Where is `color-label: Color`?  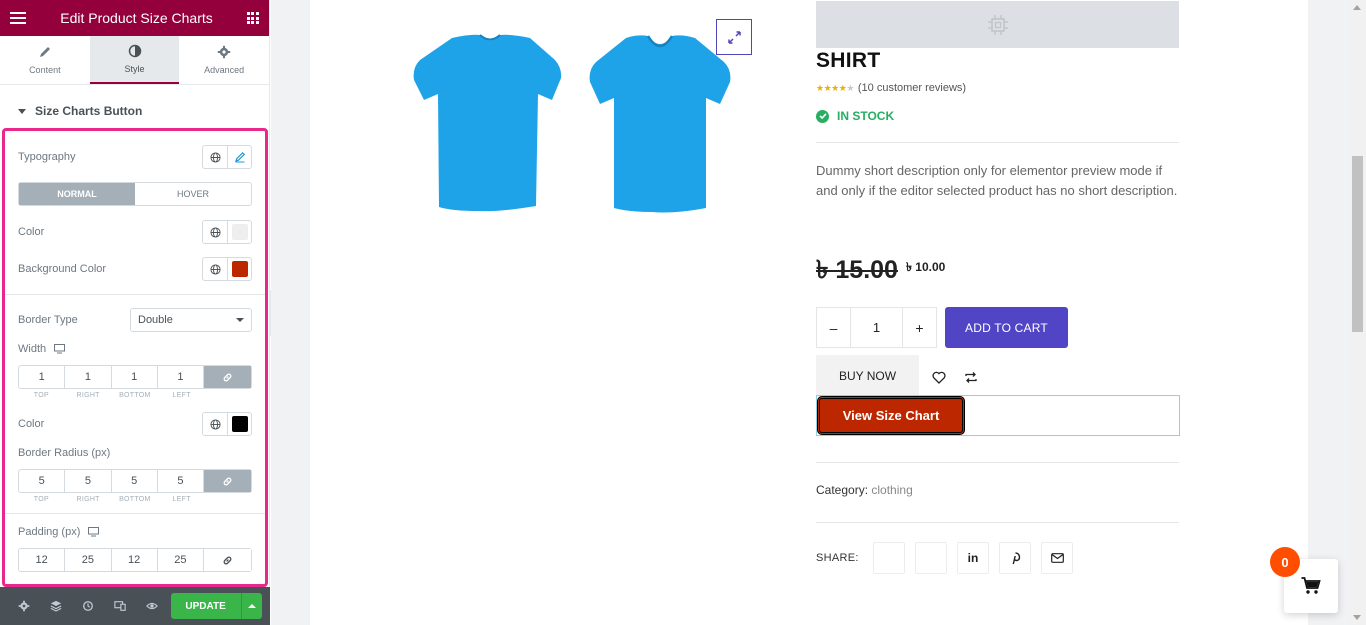 color-label: Color is located at coordinates (31, 232).